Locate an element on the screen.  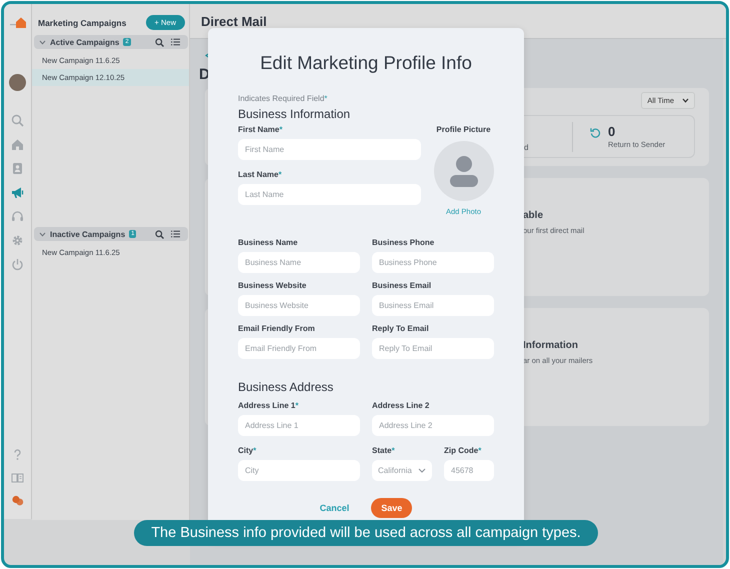
sidebar-title: Marketing Campaigns is located at coordinates (82, 23).